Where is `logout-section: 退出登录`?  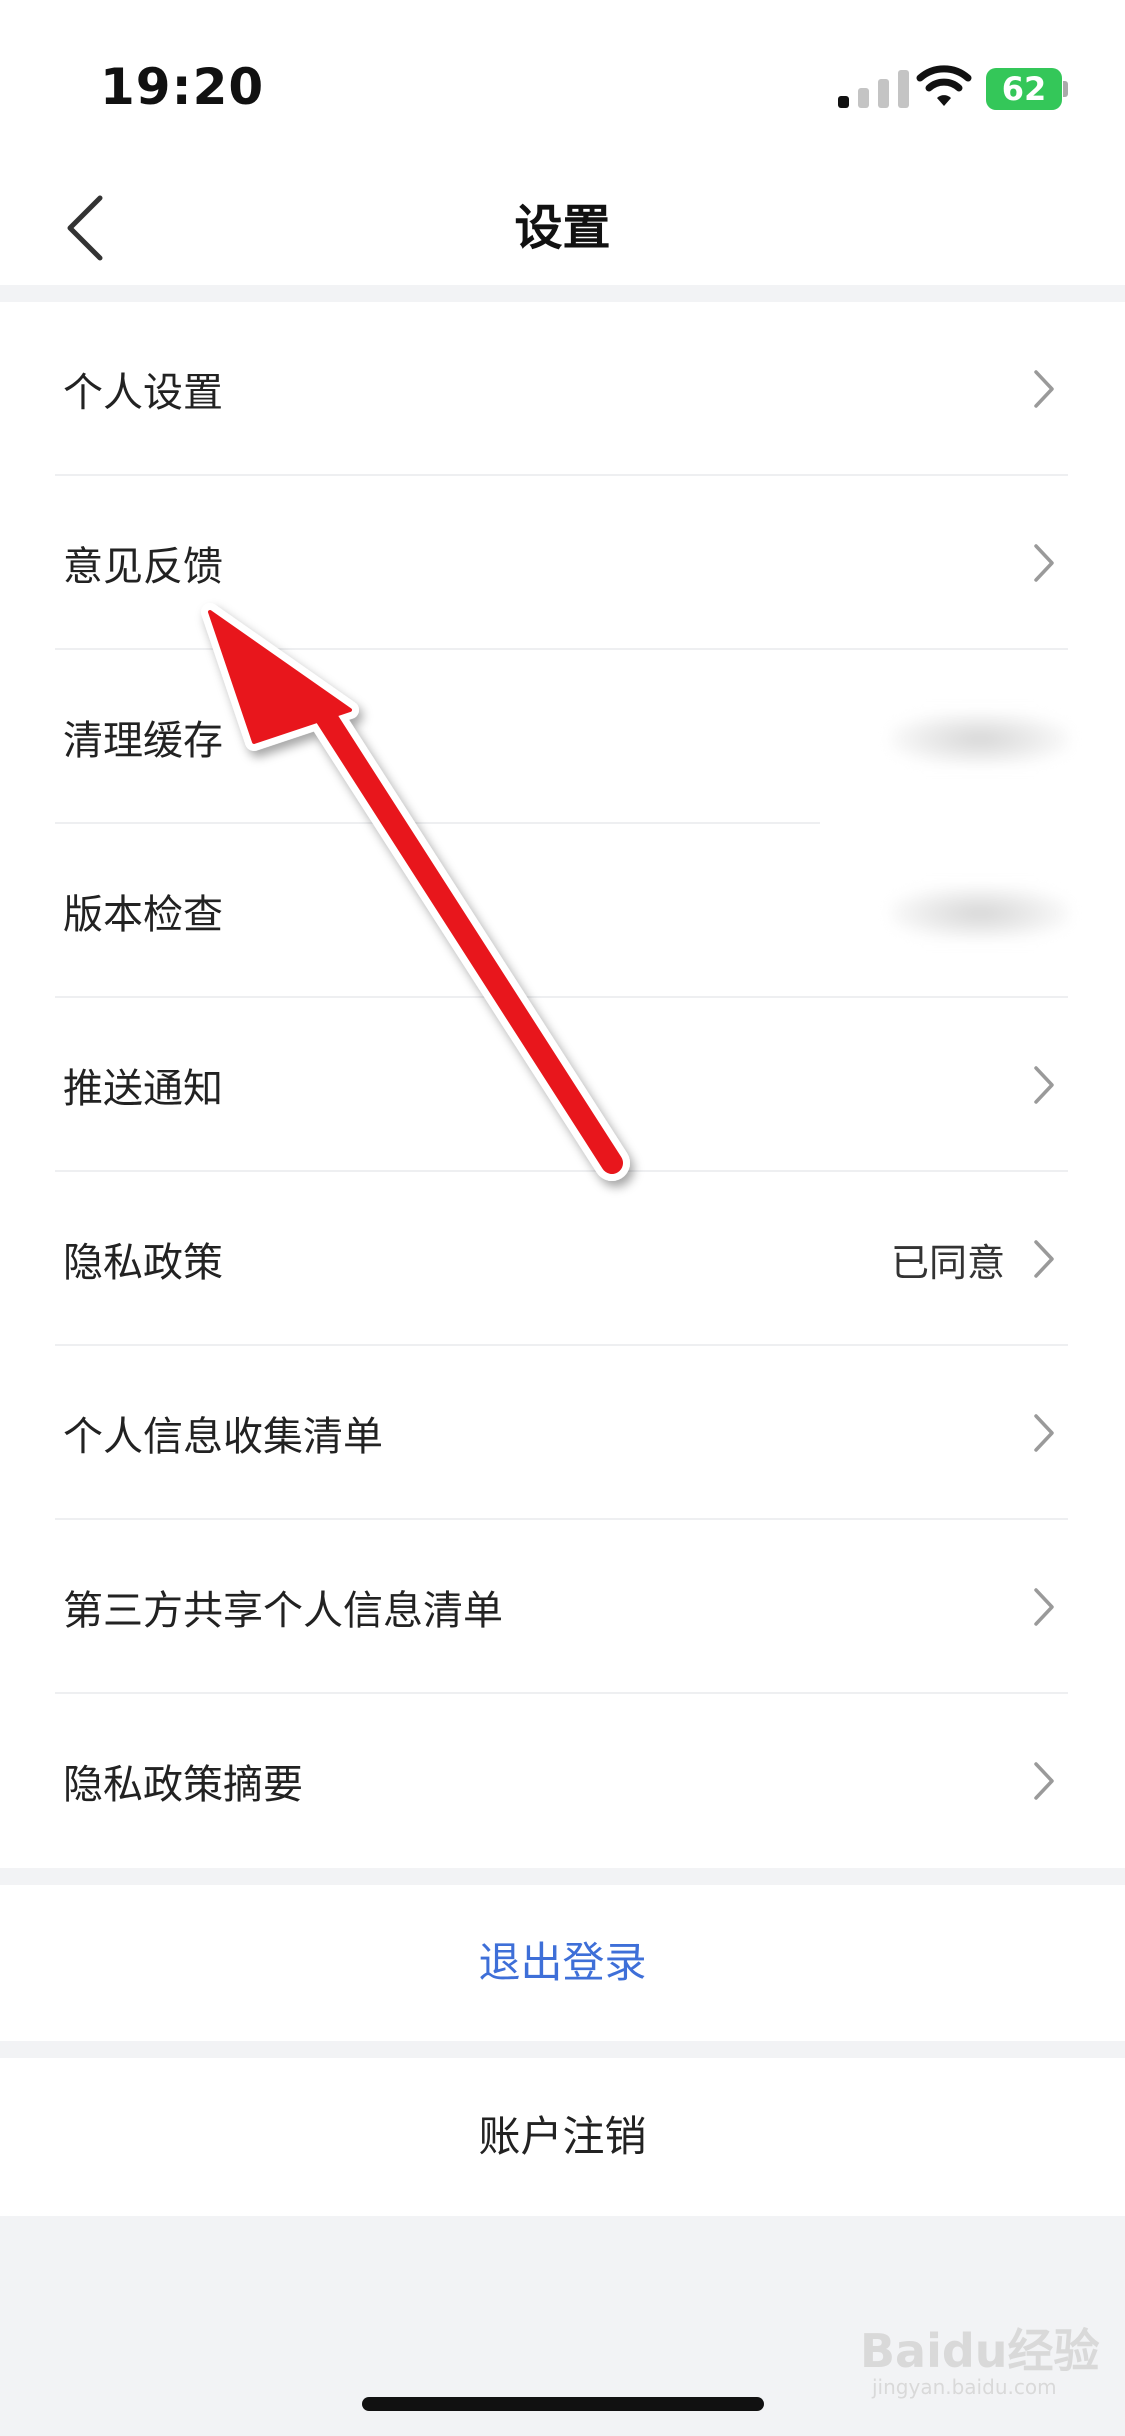
logout-section: 退出登录 is located at coordinates (562, 1963).